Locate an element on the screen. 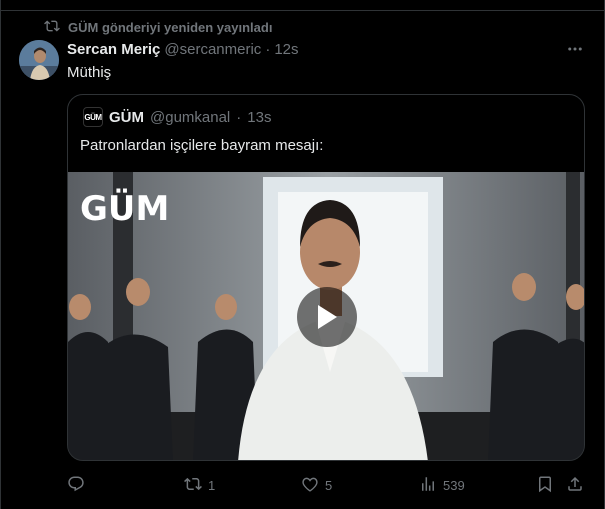  like-button: 5 is located at coordinates (316, 485).